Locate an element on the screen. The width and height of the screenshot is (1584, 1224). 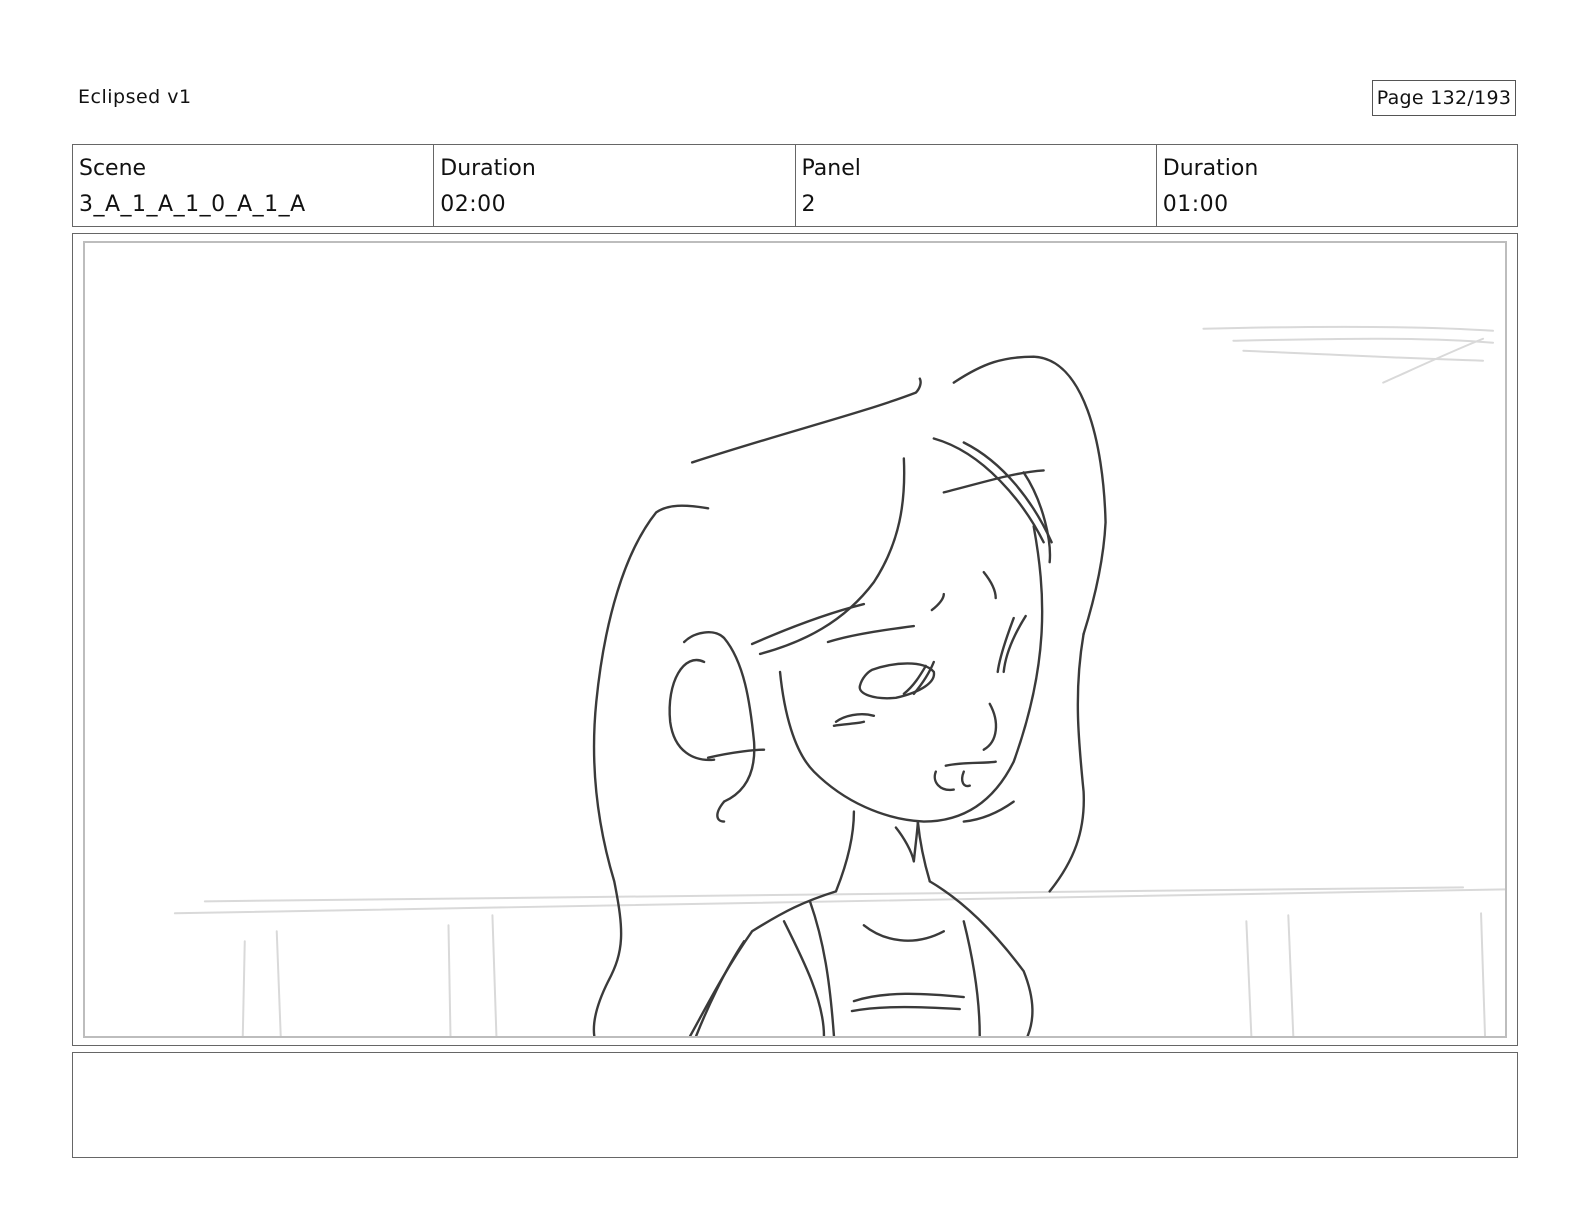
scene-duration-cell: Duration 02:00 is located at coordinates (615, 185).